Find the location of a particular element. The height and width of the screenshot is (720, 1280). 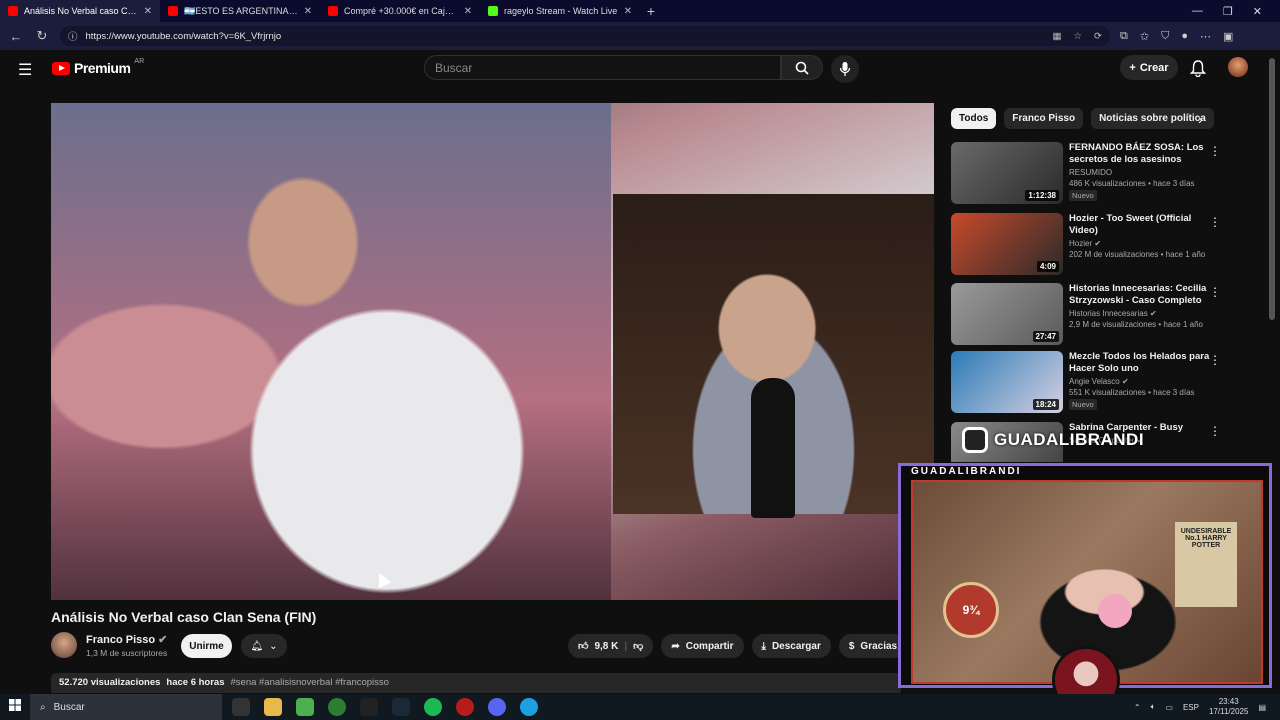

tab: rageylo Stream - Watch Live ✕ is located at coordinates (560, 11).